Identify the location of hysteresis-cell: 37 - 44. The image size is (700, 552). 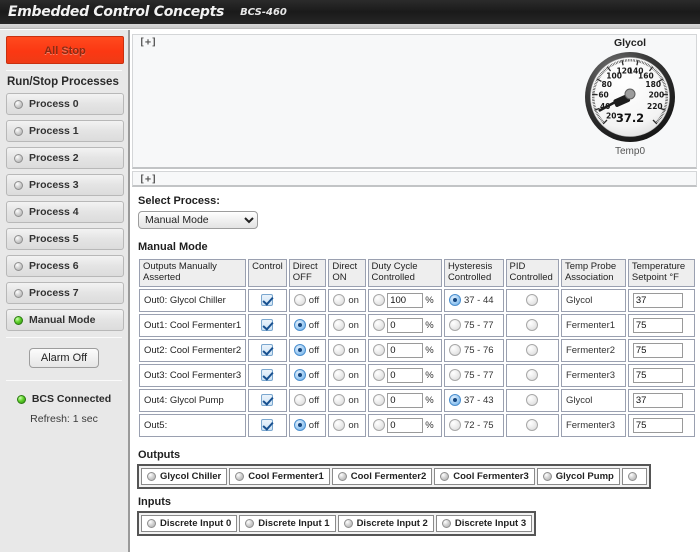
(473, 300).